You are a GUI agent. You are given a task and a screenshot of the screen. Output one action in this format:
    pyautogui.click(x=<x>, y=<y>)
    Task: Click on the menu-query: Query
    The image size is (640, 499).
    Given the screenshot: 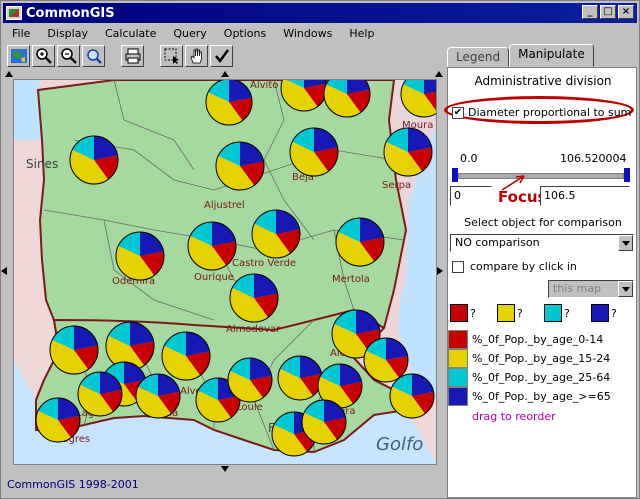 What is the action you would take?
    pyautogui.click(x=189, y=33)
    